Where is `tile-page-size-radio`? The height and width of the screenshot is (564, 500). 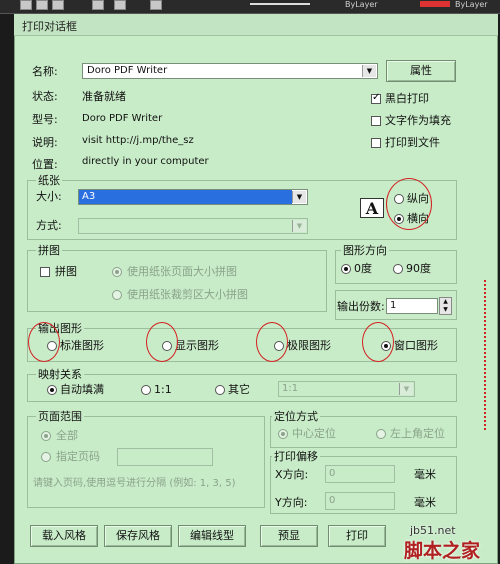
tile-page-size-radio is located at coordinates (117, 272).